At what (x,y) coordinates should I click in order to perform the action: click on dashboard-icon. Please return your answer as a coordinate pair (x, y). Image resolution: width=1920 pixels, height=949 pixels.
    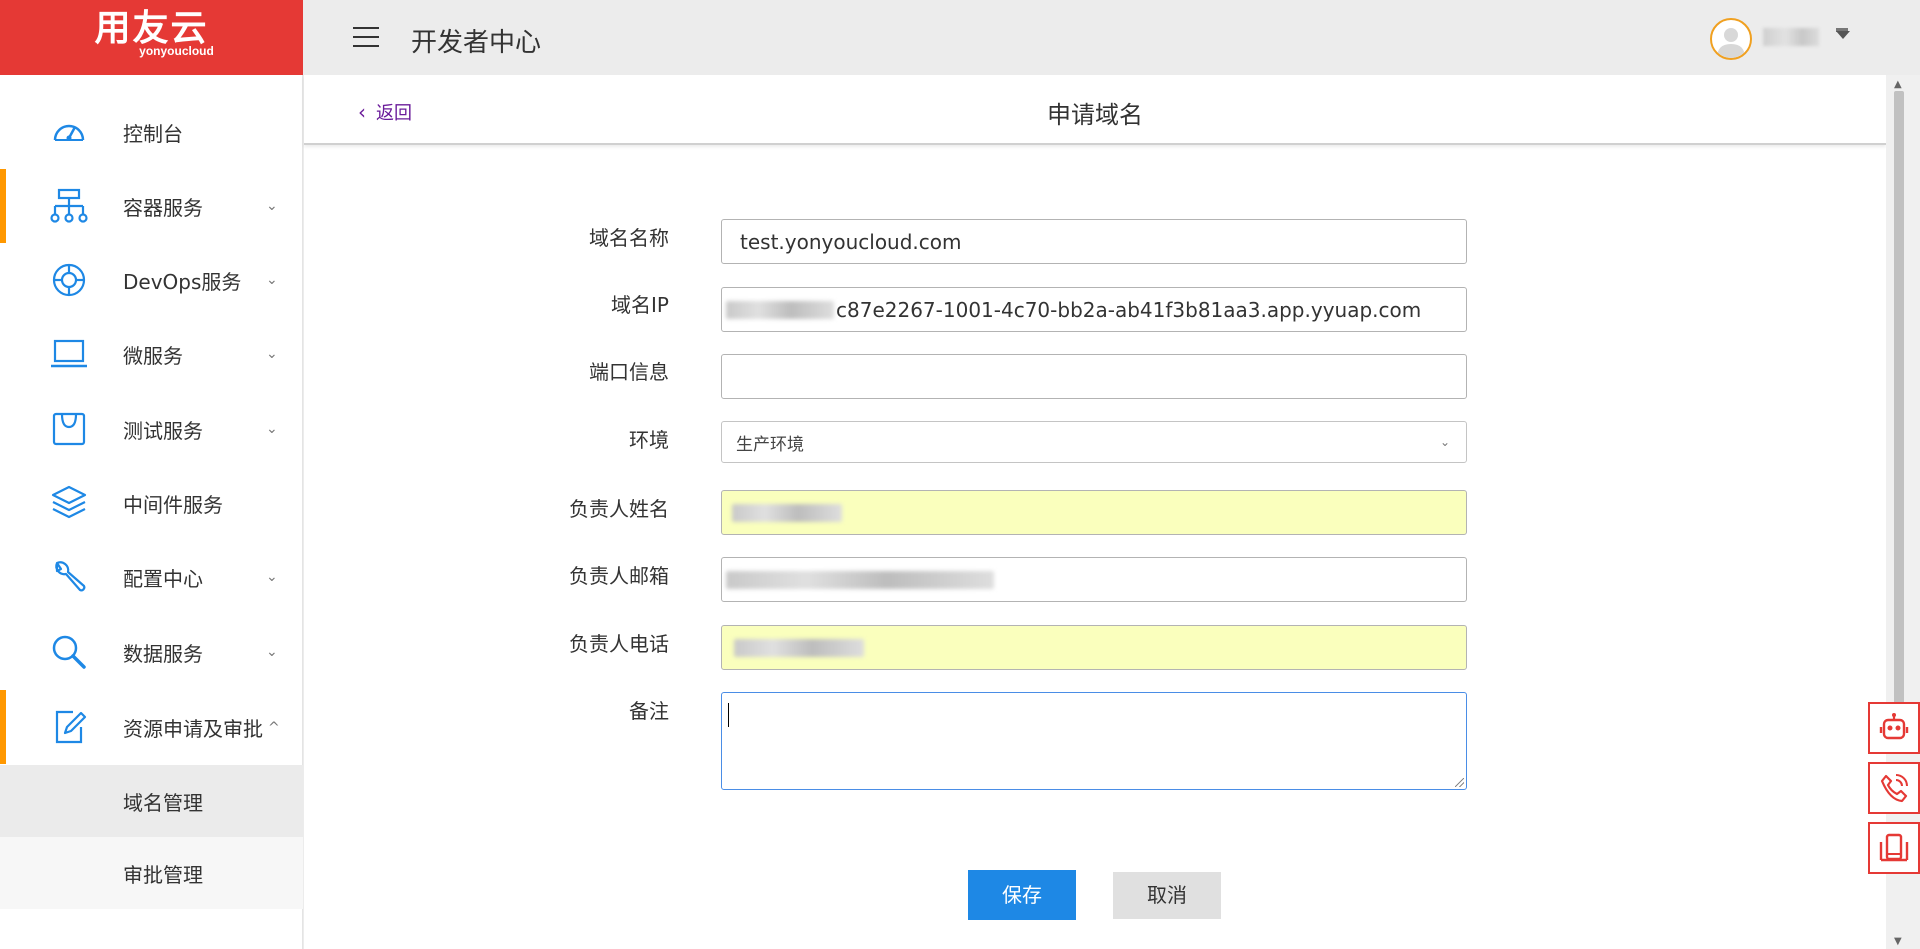
    Looking at the image, I should click on (69, 132).